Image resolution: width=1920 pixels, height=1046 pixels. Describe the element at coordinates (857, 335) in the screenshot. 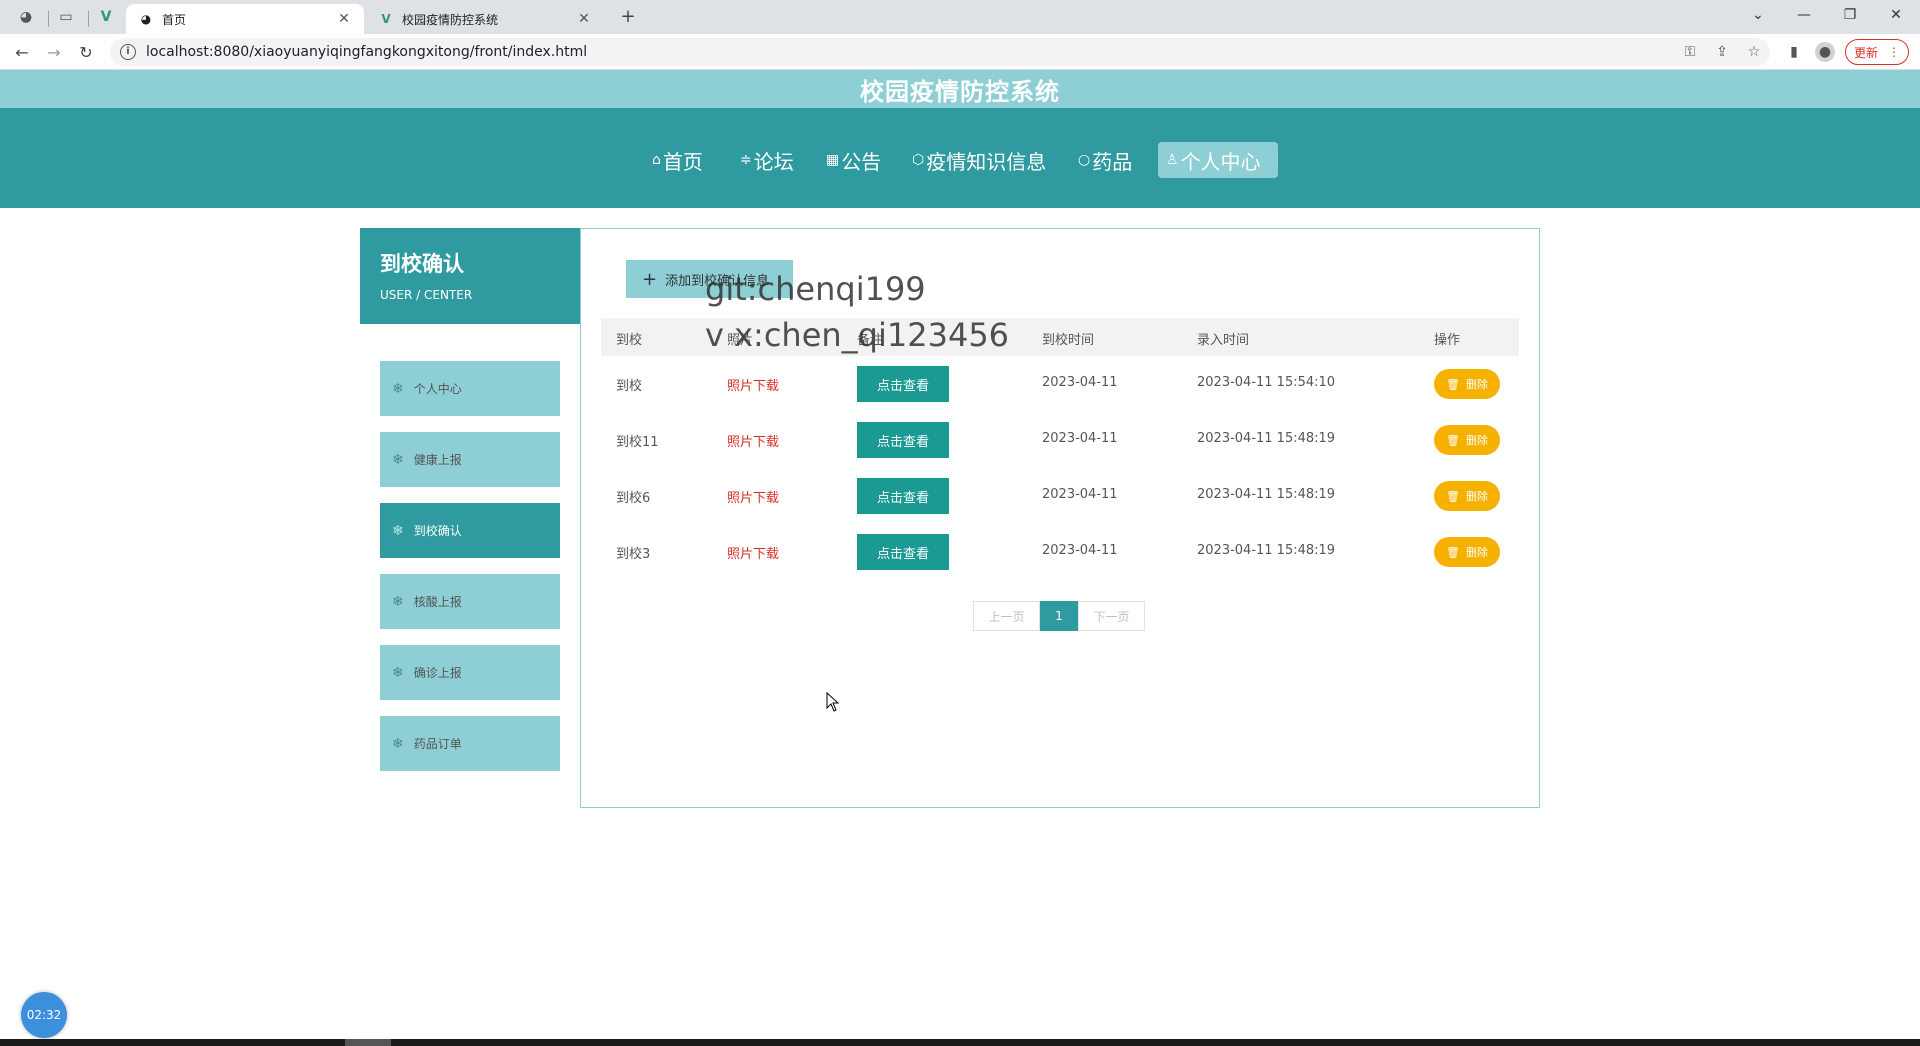

I see `watermark-line: v x:chen_qi123456` at that location.